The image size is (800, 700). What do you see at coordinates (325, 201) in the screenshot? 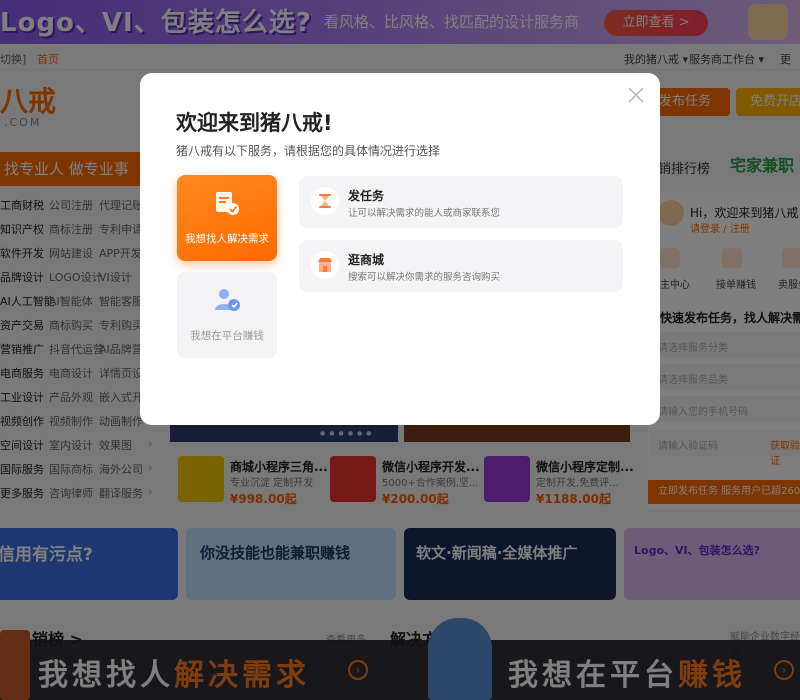
I see `hourglass-icon` at bounding box center [325, 201].